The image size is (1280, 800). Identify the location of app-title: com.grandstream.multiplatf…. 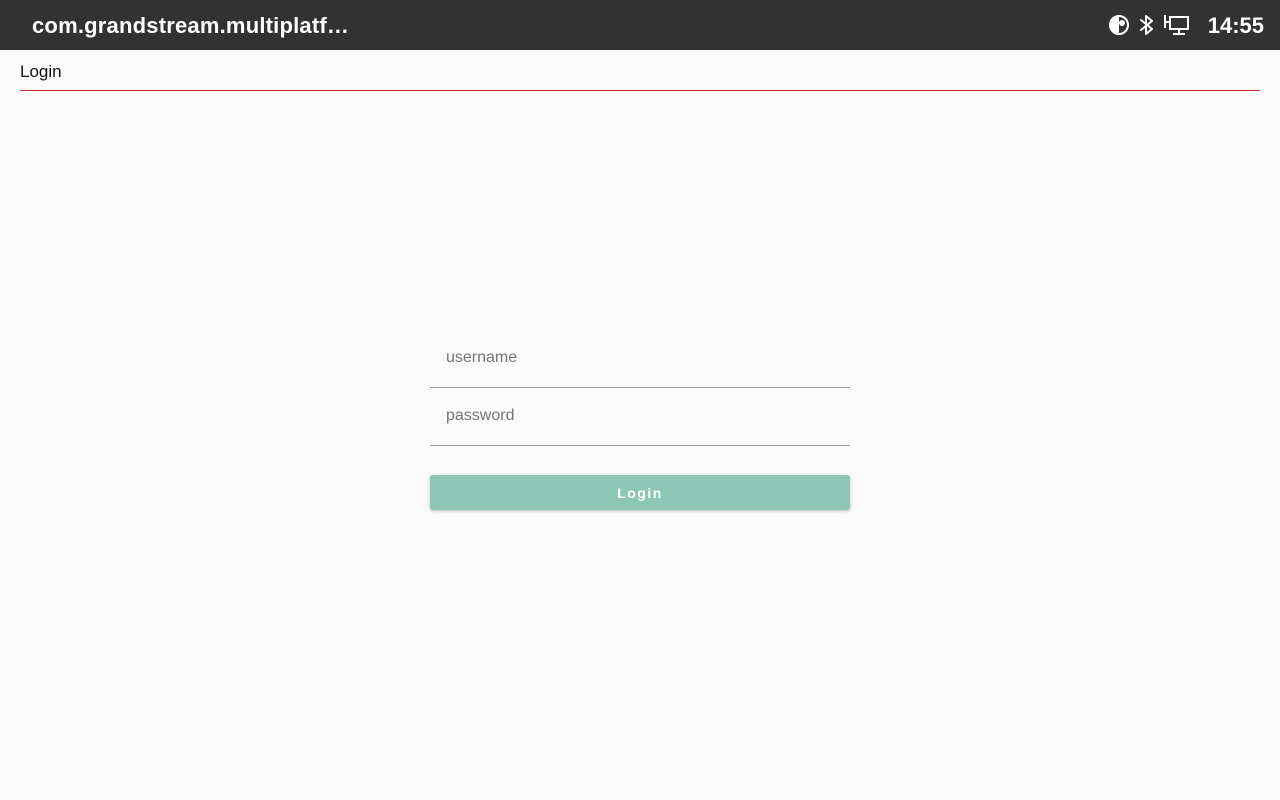
(191, 25).